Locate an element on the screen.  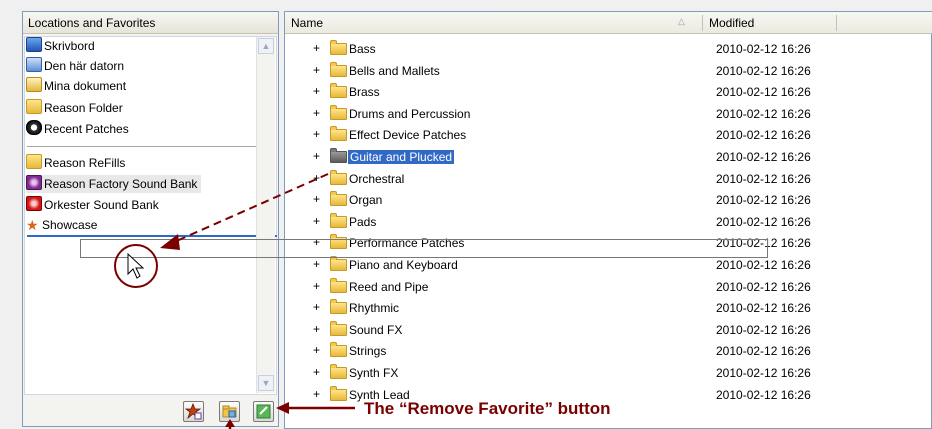
drag-path-arrow is located at coordinates (250, 208).